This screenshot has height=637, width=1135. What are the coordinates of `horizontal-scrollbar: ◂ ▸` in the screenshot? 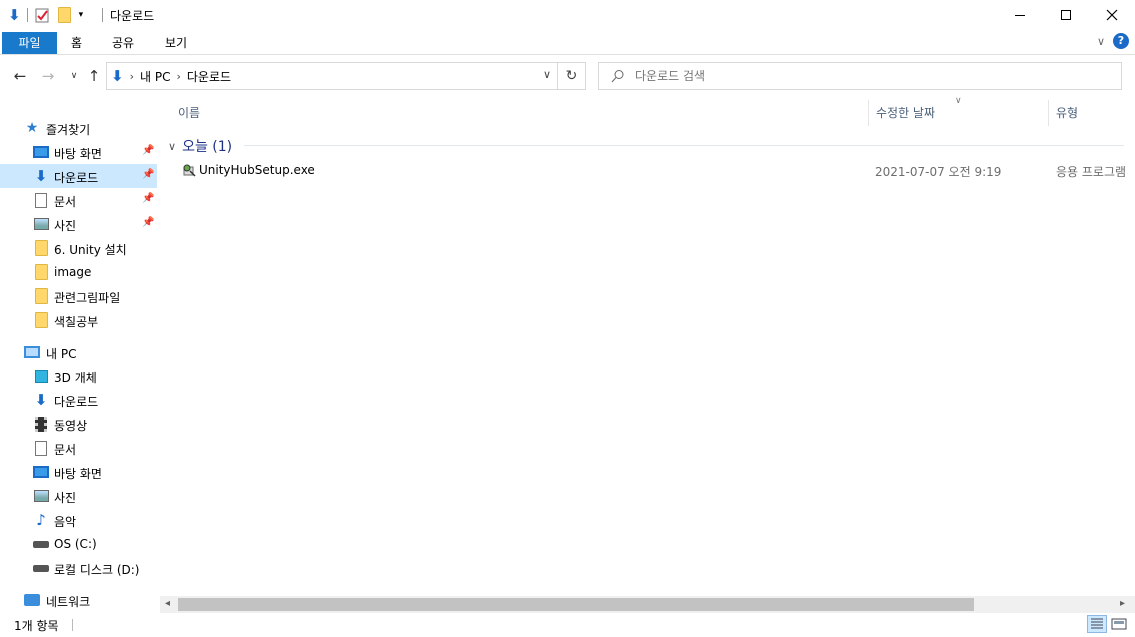 It's located at (647, 604).